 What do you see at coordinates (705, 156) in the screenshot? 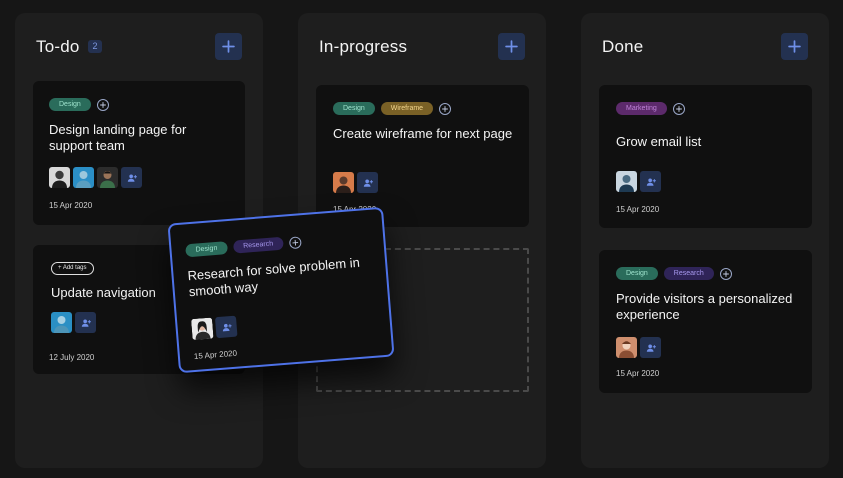
I see `task-card: Marketing Grow email list 15 Apr 2020` at bounding box center [705, 156].